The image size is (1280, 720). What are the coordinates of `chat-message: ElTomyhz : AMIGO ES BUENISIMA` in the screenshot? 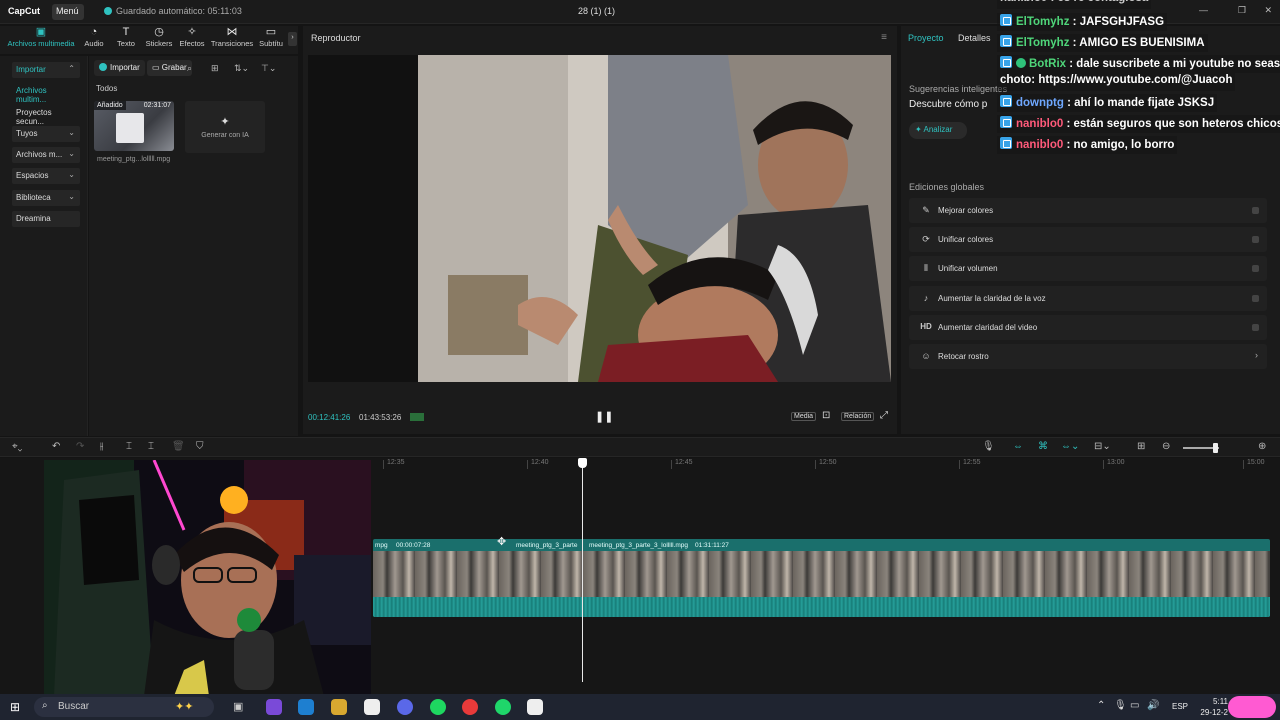 It's located at (1102, 43).